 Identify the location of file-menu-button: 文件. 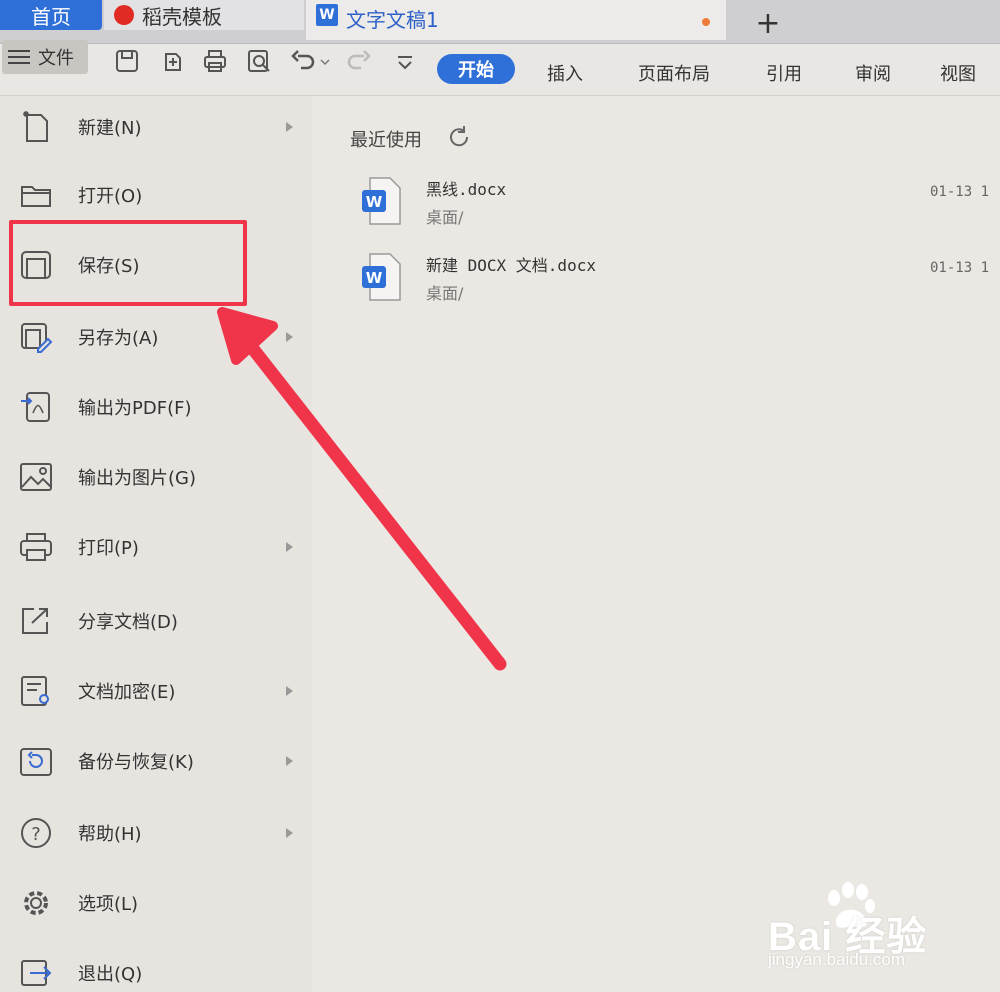
(45, 57).